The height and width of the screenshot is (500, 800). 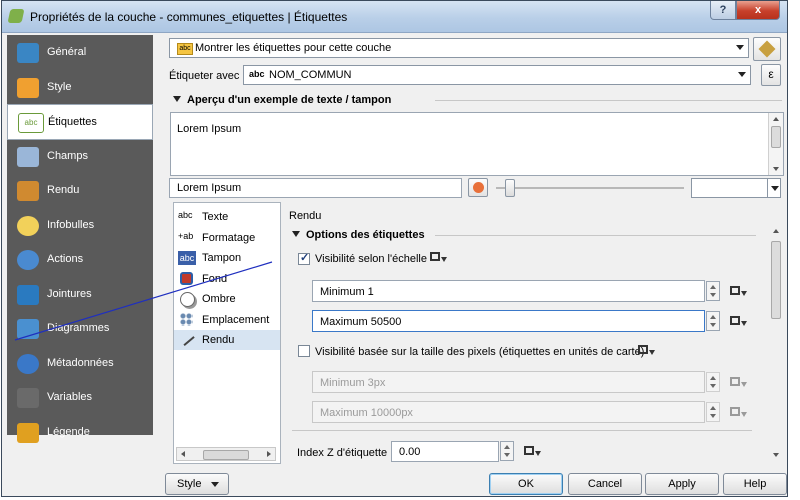 I want to click on annotation-line-segment, so click(x=143, y=301).